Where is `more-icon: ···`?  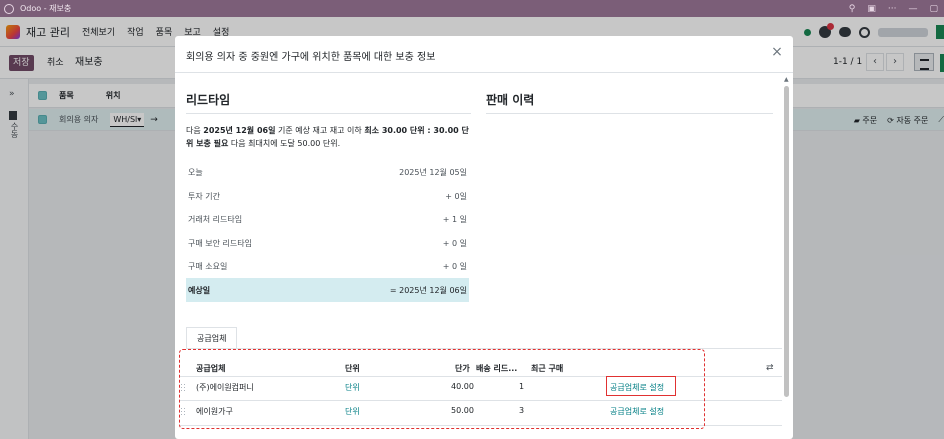 more-icon: ··· is located at coordinates (892, 9).